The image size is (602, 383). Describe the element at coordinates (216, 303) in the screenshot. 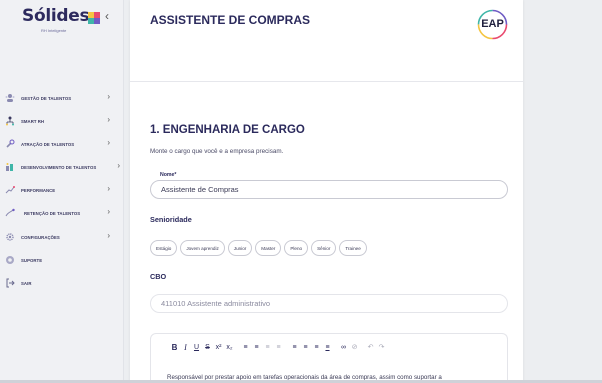

I see `cbo-input-value: 411010 Assistente administrativo` at that location.